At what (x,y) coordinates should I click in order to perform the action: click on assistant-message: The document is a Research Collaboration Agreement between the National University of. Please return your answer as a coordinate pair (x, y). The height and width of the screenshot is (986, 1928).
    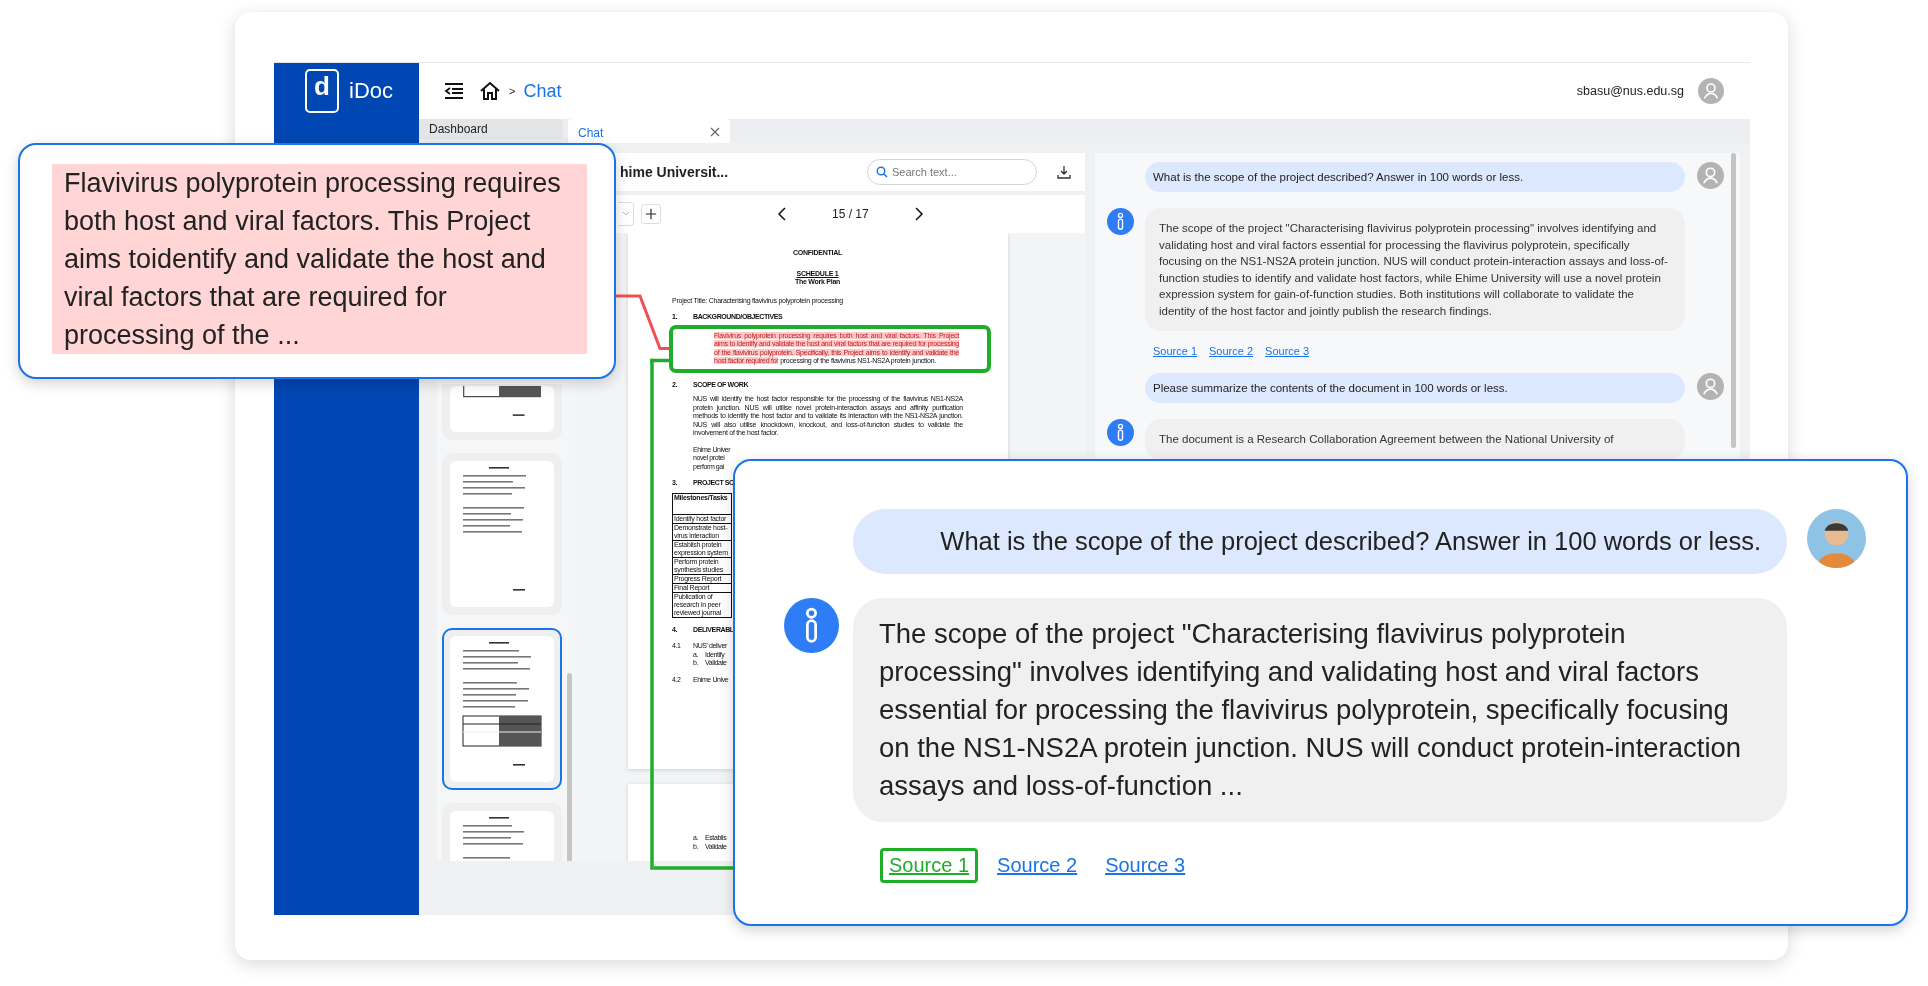
    Looking at the image, I should click on (1415, 439).